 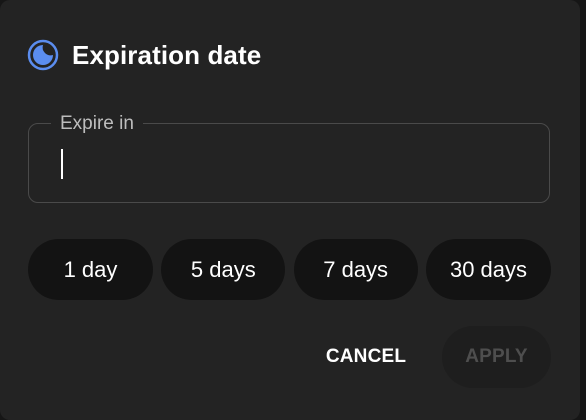 What do you see at coordinates (366, 357) in the screenshot?
I see `cancel-button: CANCEL` at bounding box center [366, 357].